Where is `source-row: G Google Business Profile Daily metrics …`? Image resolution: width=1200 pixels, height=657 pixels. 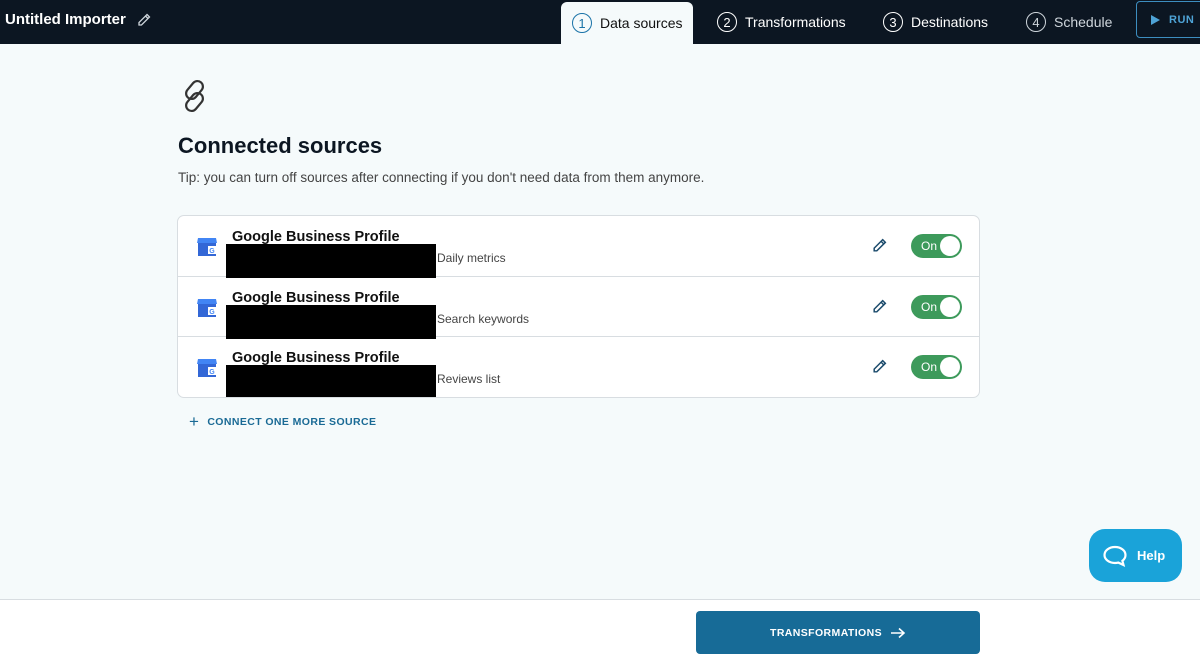 source-row: G Google Business Profile Daily metrics … is located at coordinates (578, 247).